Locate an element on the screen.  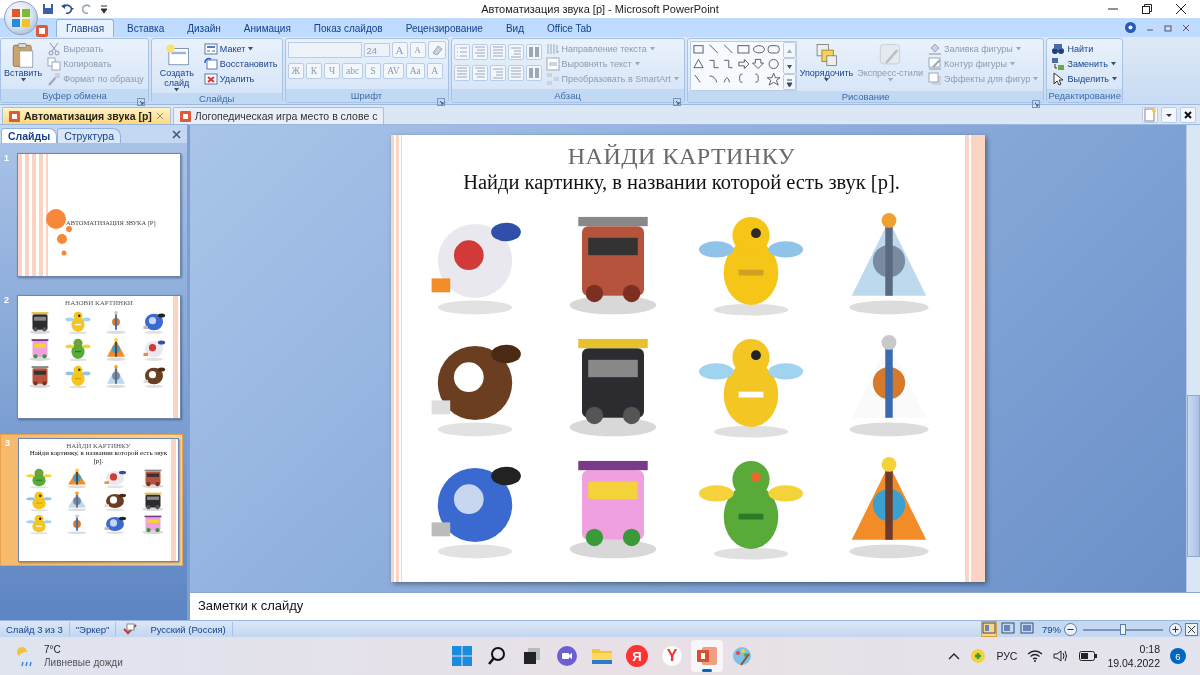
group-label: Рисование is located at coordinates (865, 96).